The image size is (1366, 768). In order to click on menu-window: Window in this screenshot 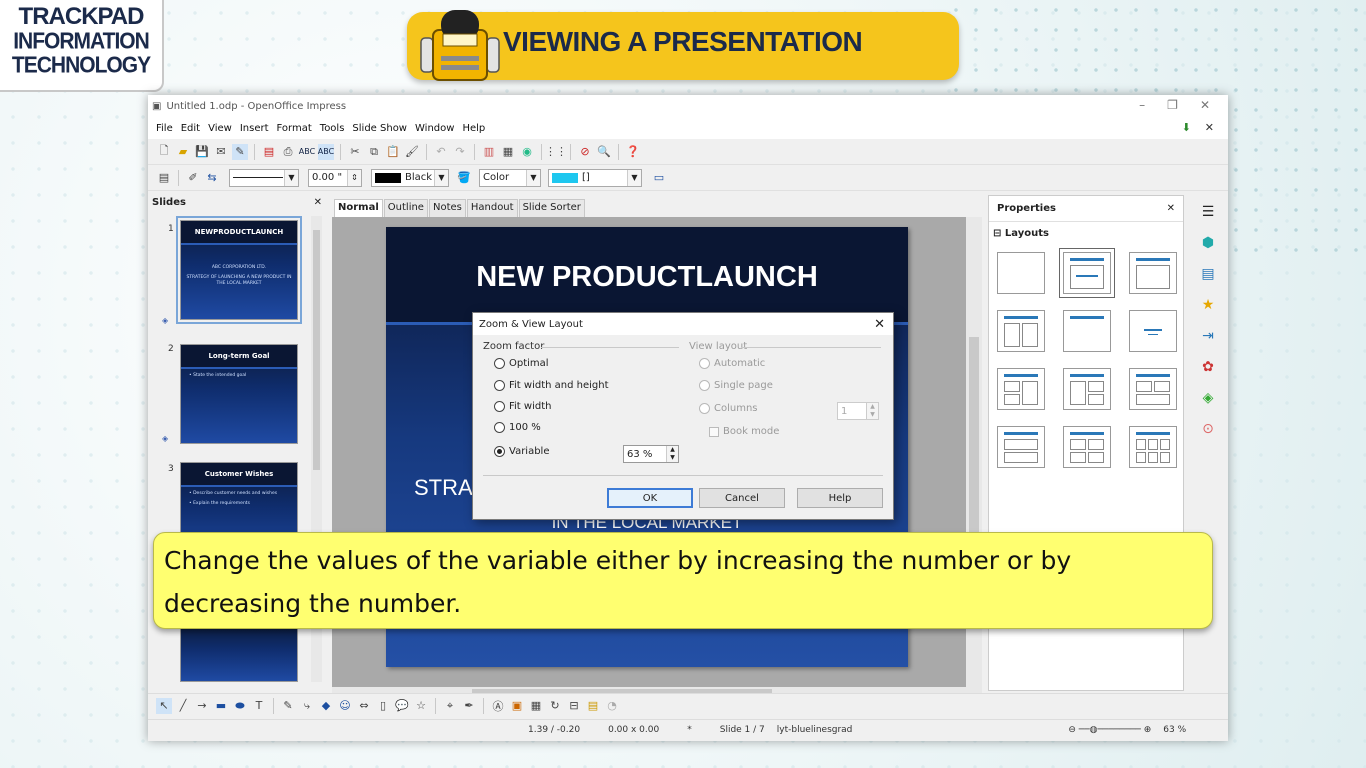, I will do `click(434, 128)`.